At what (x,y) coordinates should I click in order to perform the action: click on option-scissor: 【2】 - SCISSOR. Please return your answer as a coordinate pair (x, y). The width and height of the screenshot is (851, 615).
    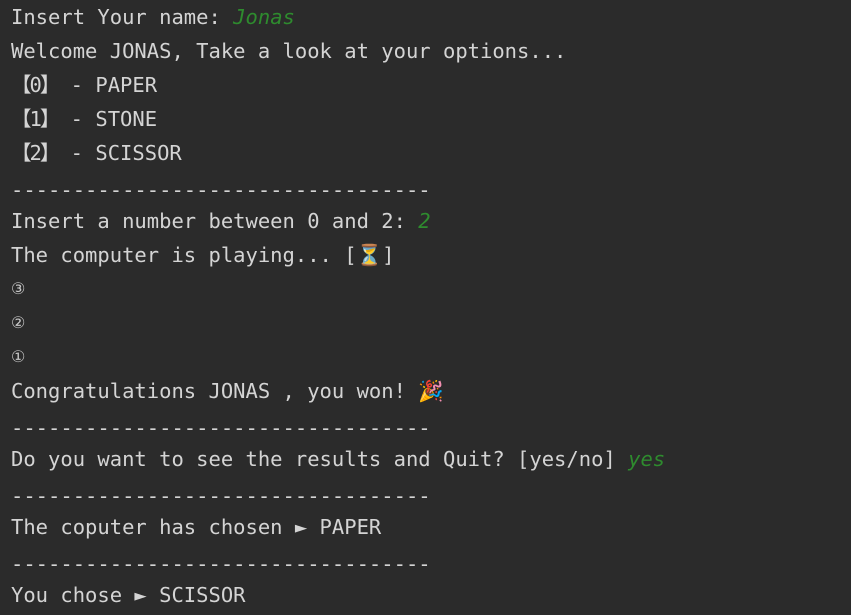
    Looking at the image, I should click on (426, 153).